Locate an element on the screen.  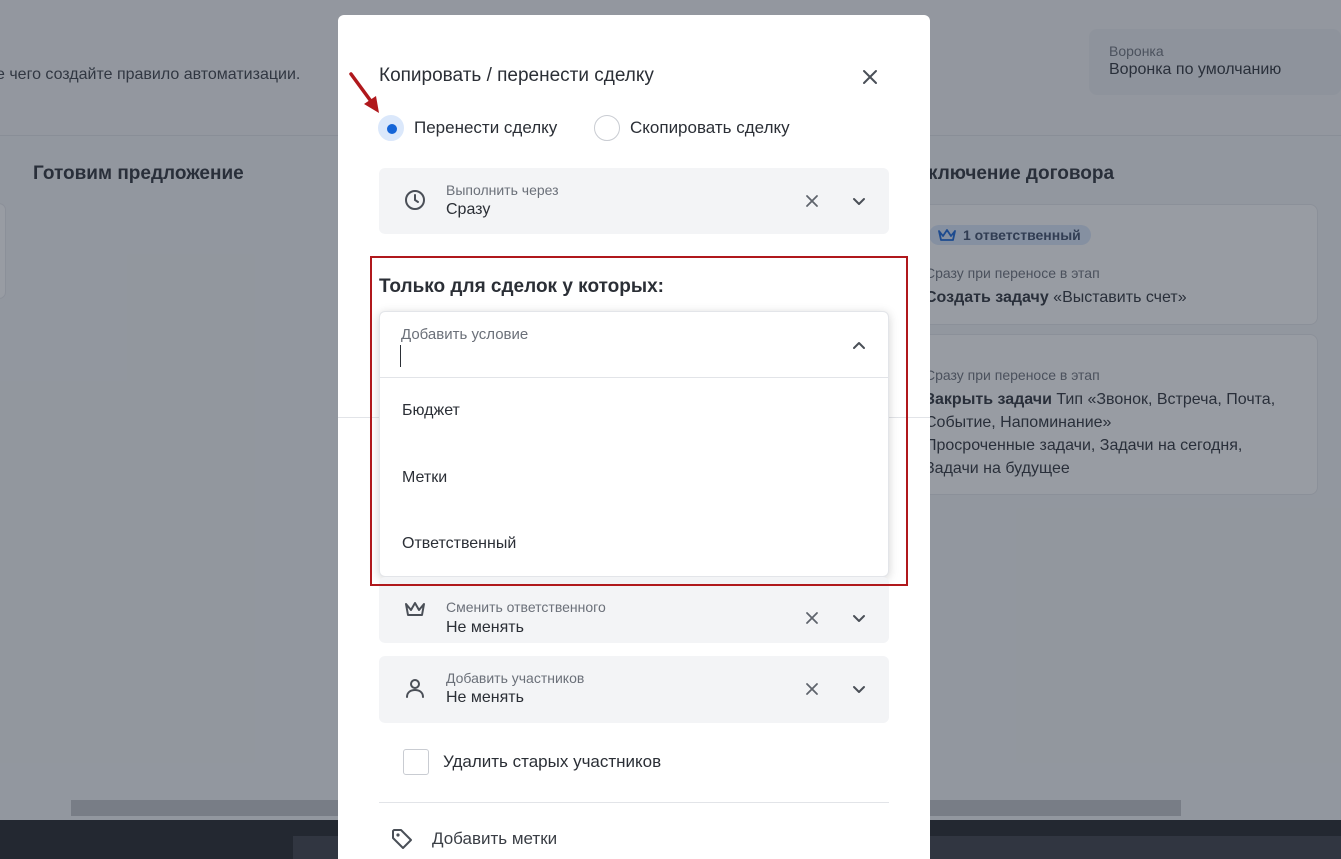
collapse-button is located at coordinates (859, 345).